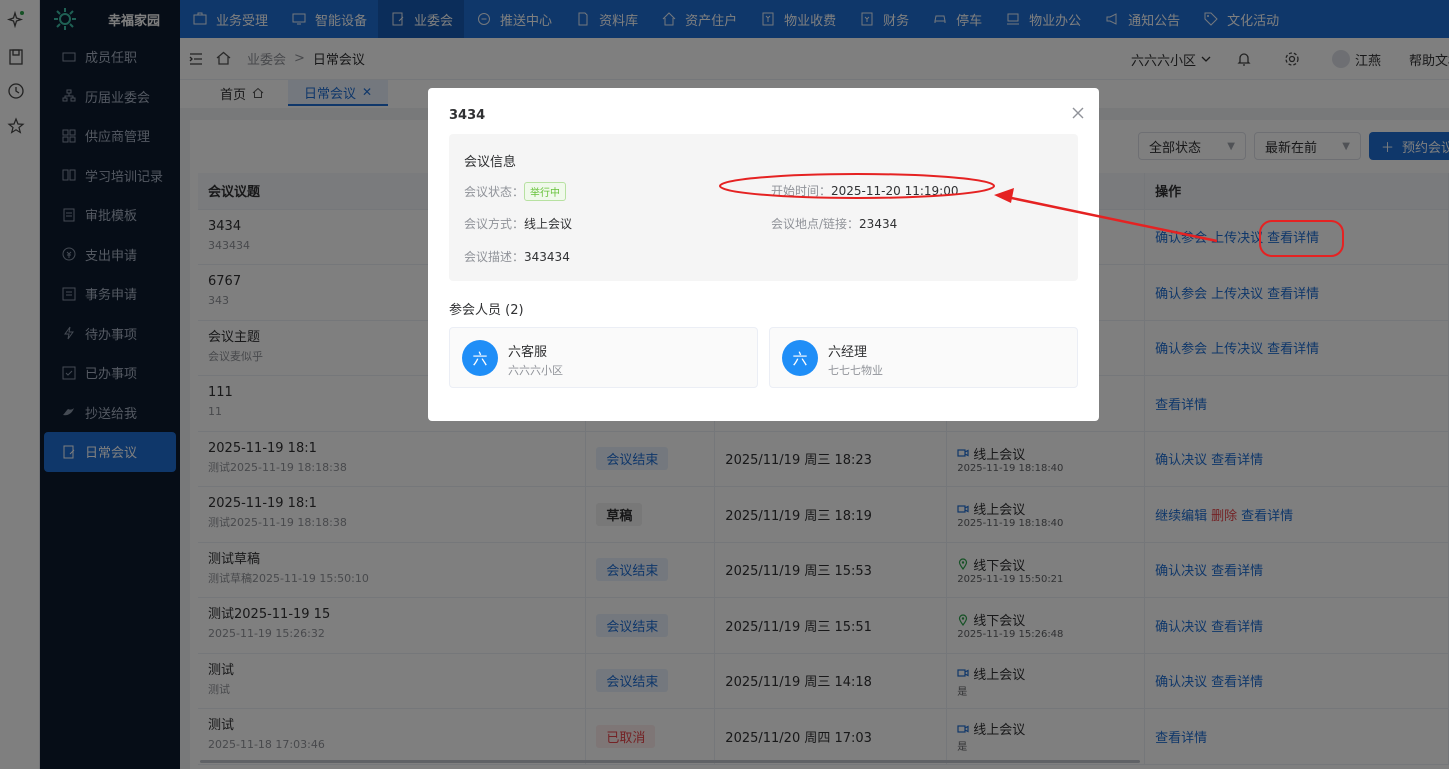 Image resolution: width=1449 pixels, height=769 pixels. I want to click on field-label: 会议状态：, so click(494, 192).